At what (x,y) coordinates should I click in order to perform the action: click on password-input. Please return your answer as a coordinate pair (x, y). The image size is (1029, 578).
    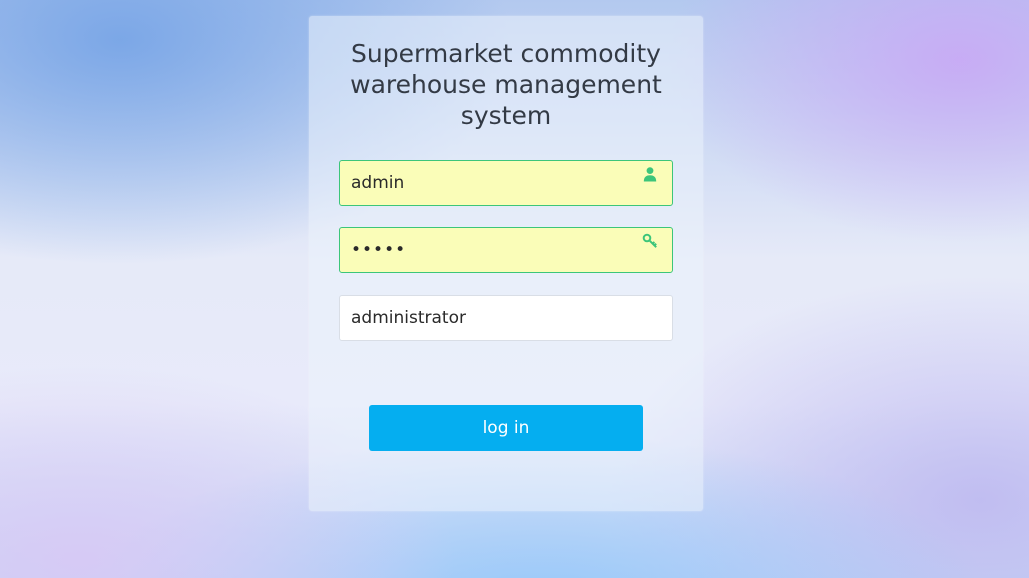
    Looking at the image, I should click on (506, 250).